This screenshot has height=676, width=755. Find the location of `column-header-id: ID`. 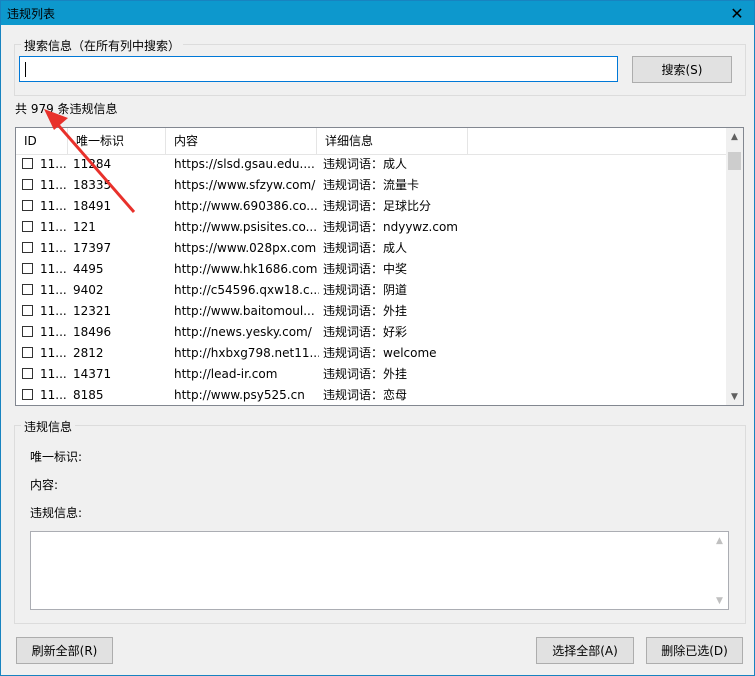

column-header-id: ID is located at coordinates (42, 141).